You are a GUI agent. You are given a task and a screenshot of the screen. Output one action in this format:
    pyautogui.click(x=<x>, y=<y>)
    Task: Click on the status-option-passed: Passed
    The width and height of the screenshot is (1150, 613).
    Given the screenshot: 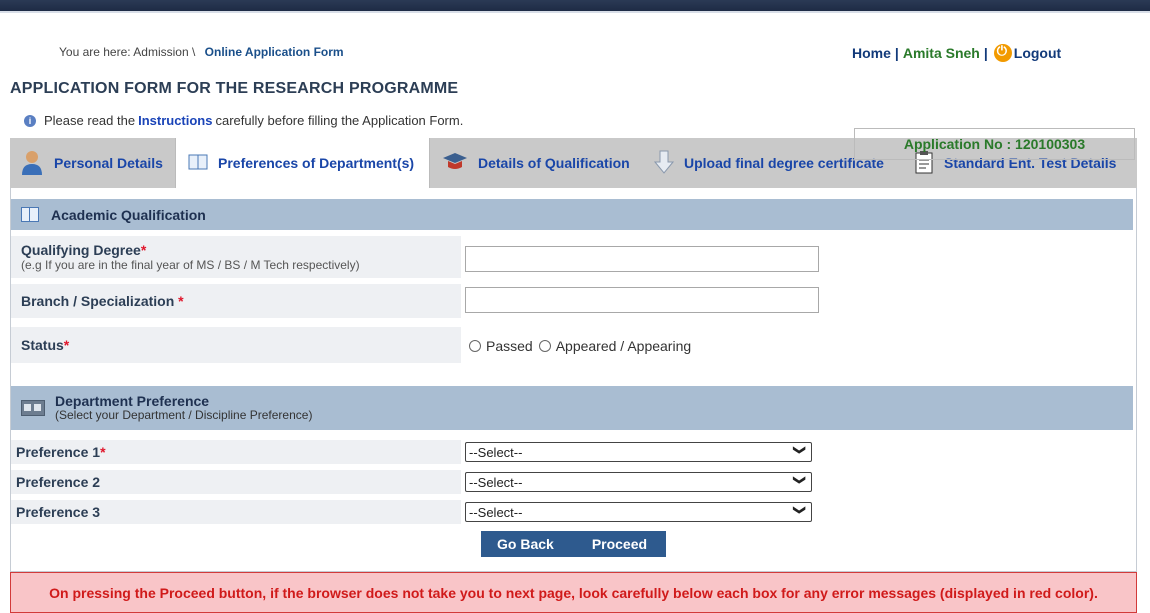 What is the action you would take?
    pyautogui.click(x=501, y=346)
    